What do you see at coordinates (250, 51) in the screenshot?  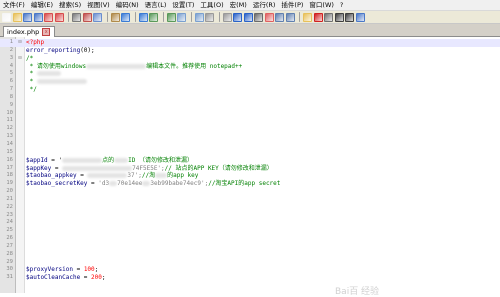 I see `code-line: 2 error_reporting(0);` at bounding box center [250, 51].